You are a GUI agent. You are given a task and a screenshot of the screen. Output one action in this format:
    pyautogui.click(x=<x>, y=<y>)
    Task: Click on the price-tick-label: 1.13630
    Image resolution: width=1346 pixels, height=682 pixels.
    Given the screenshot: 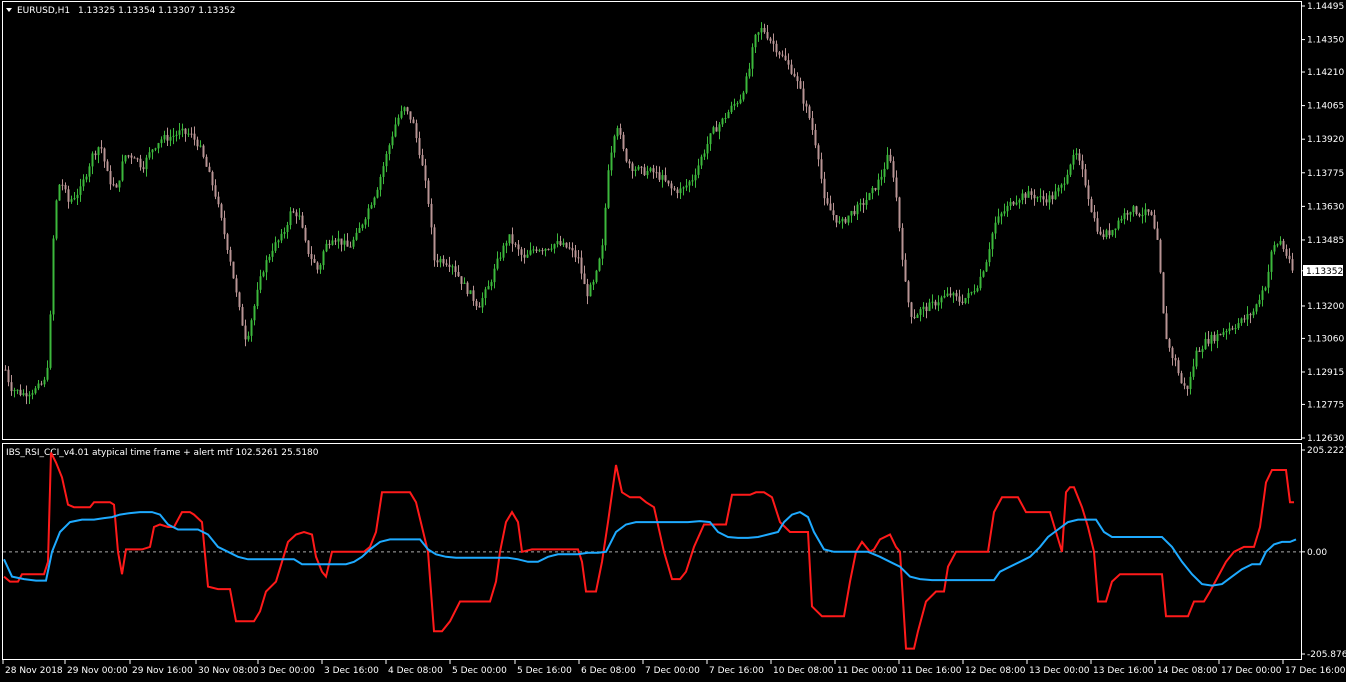 What is the action you would take?
    pyautogui.click(x=1325, y=207)
    